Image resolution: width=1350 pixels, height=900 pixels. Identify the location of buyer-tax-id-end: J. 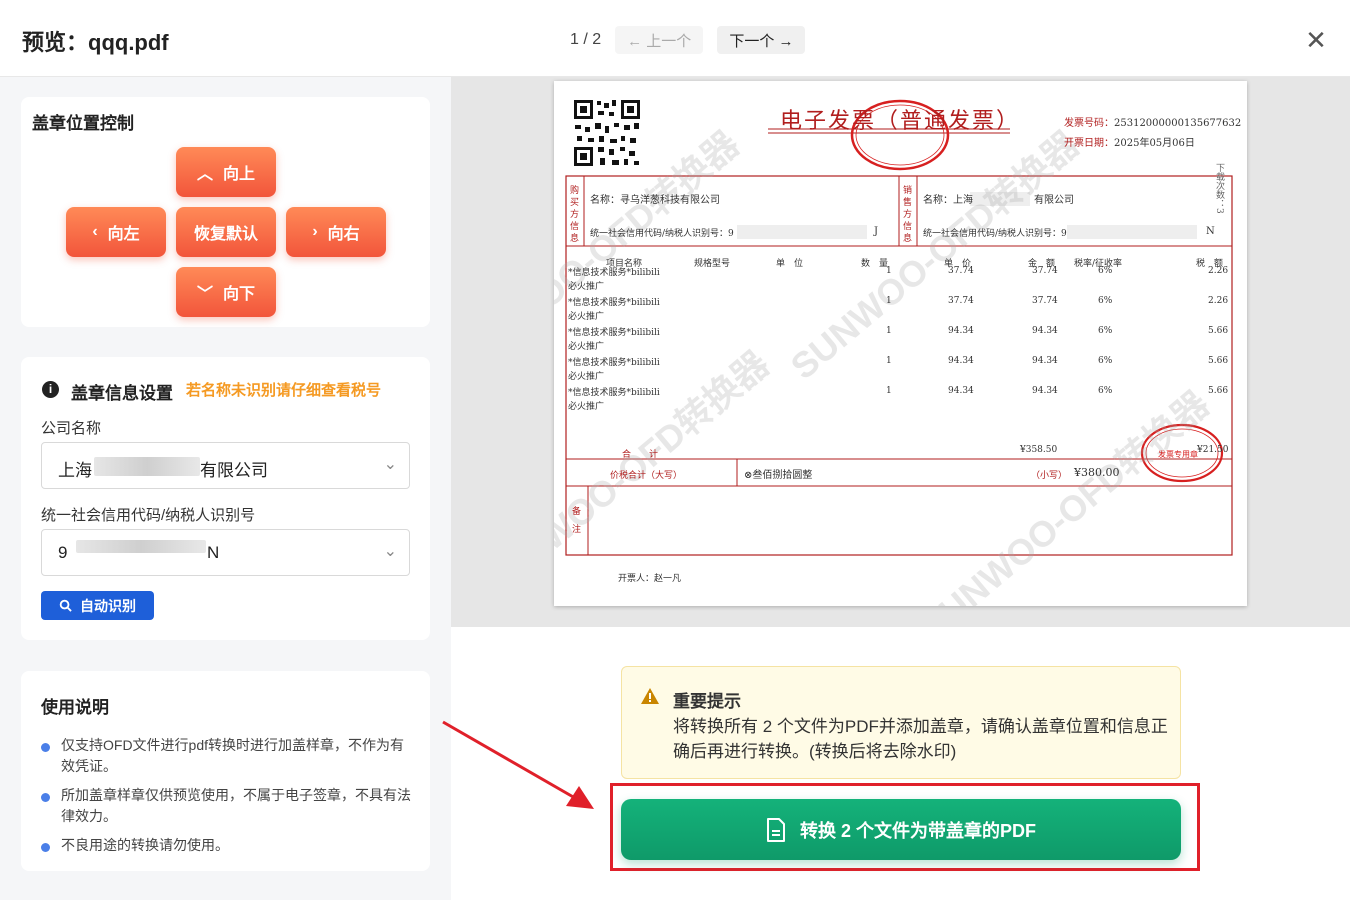
(876, 231).